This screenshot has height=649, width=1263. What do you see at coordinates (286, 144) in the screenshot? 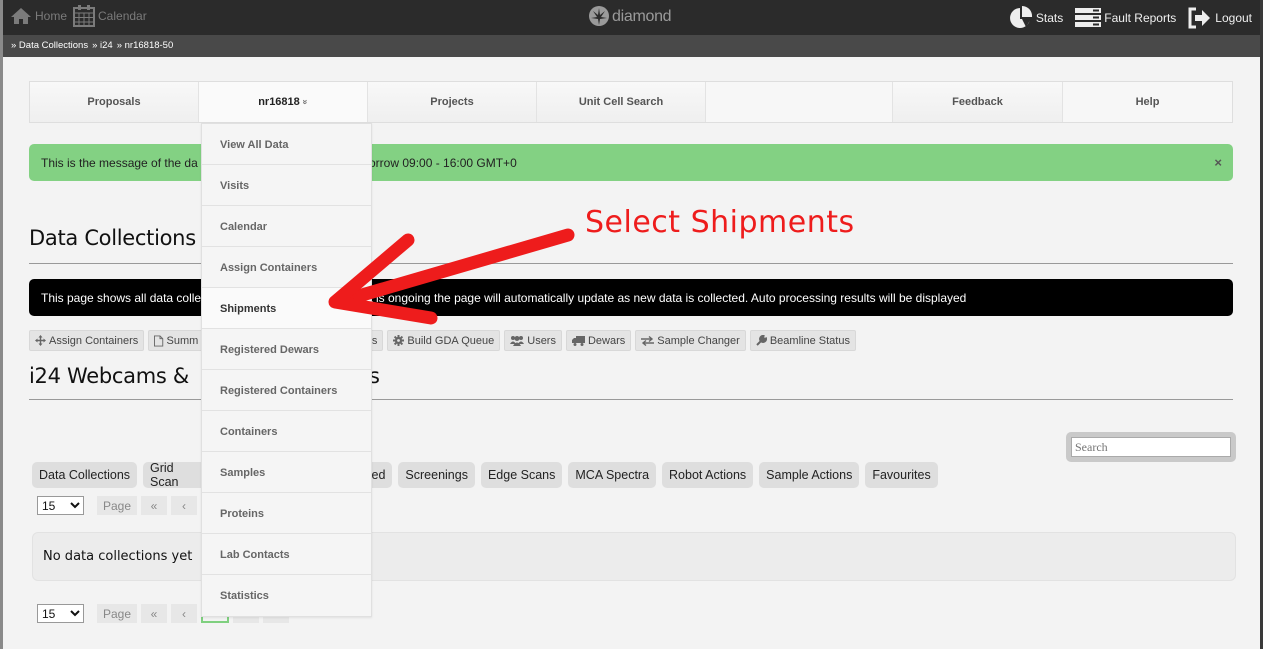
I see `menu-item-view-all-data: View All Data` at bounding box center [286, 144].